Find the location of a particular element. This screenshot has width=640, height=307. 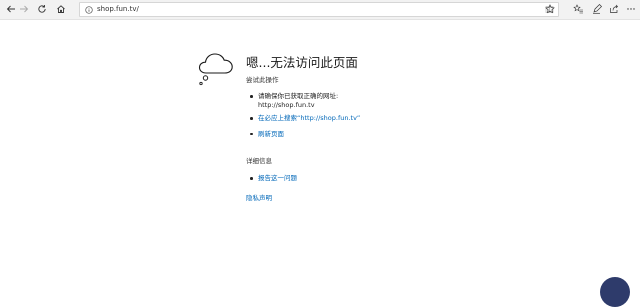

favorites-hub-button is located at coordinates (578, 9).